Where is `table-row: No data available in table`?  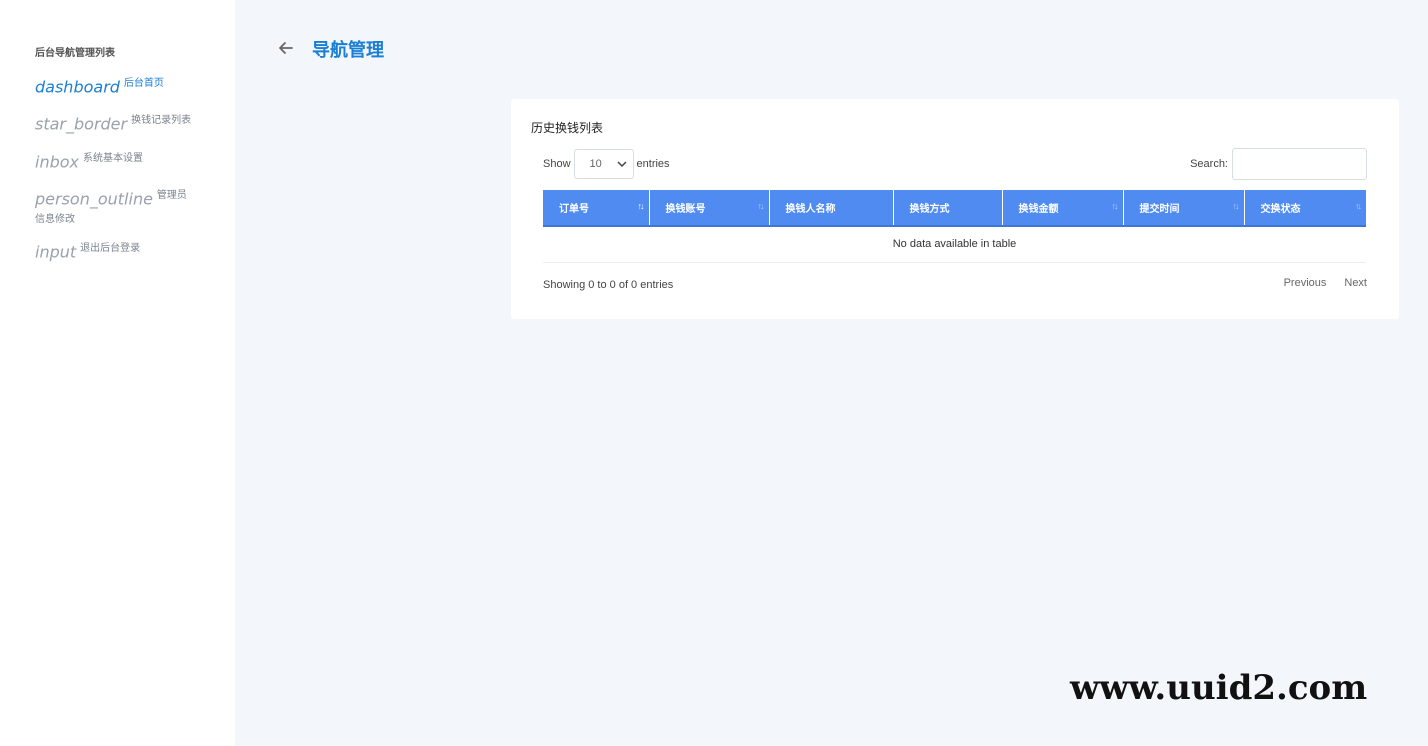
table-row: No data available in table is located at coordinates (954, 244).